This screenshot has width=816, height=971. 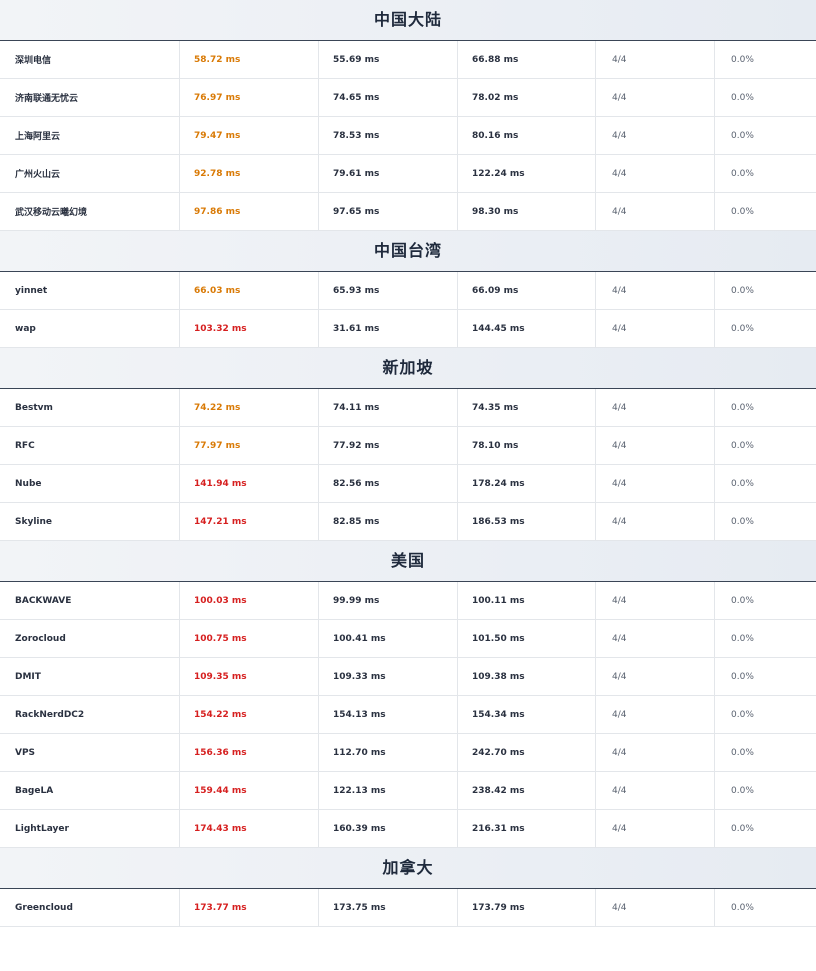 What do you see at coordinates (90, 328) in the screenshot?
I see `node-name: wap` at bounding box center [90, 328].